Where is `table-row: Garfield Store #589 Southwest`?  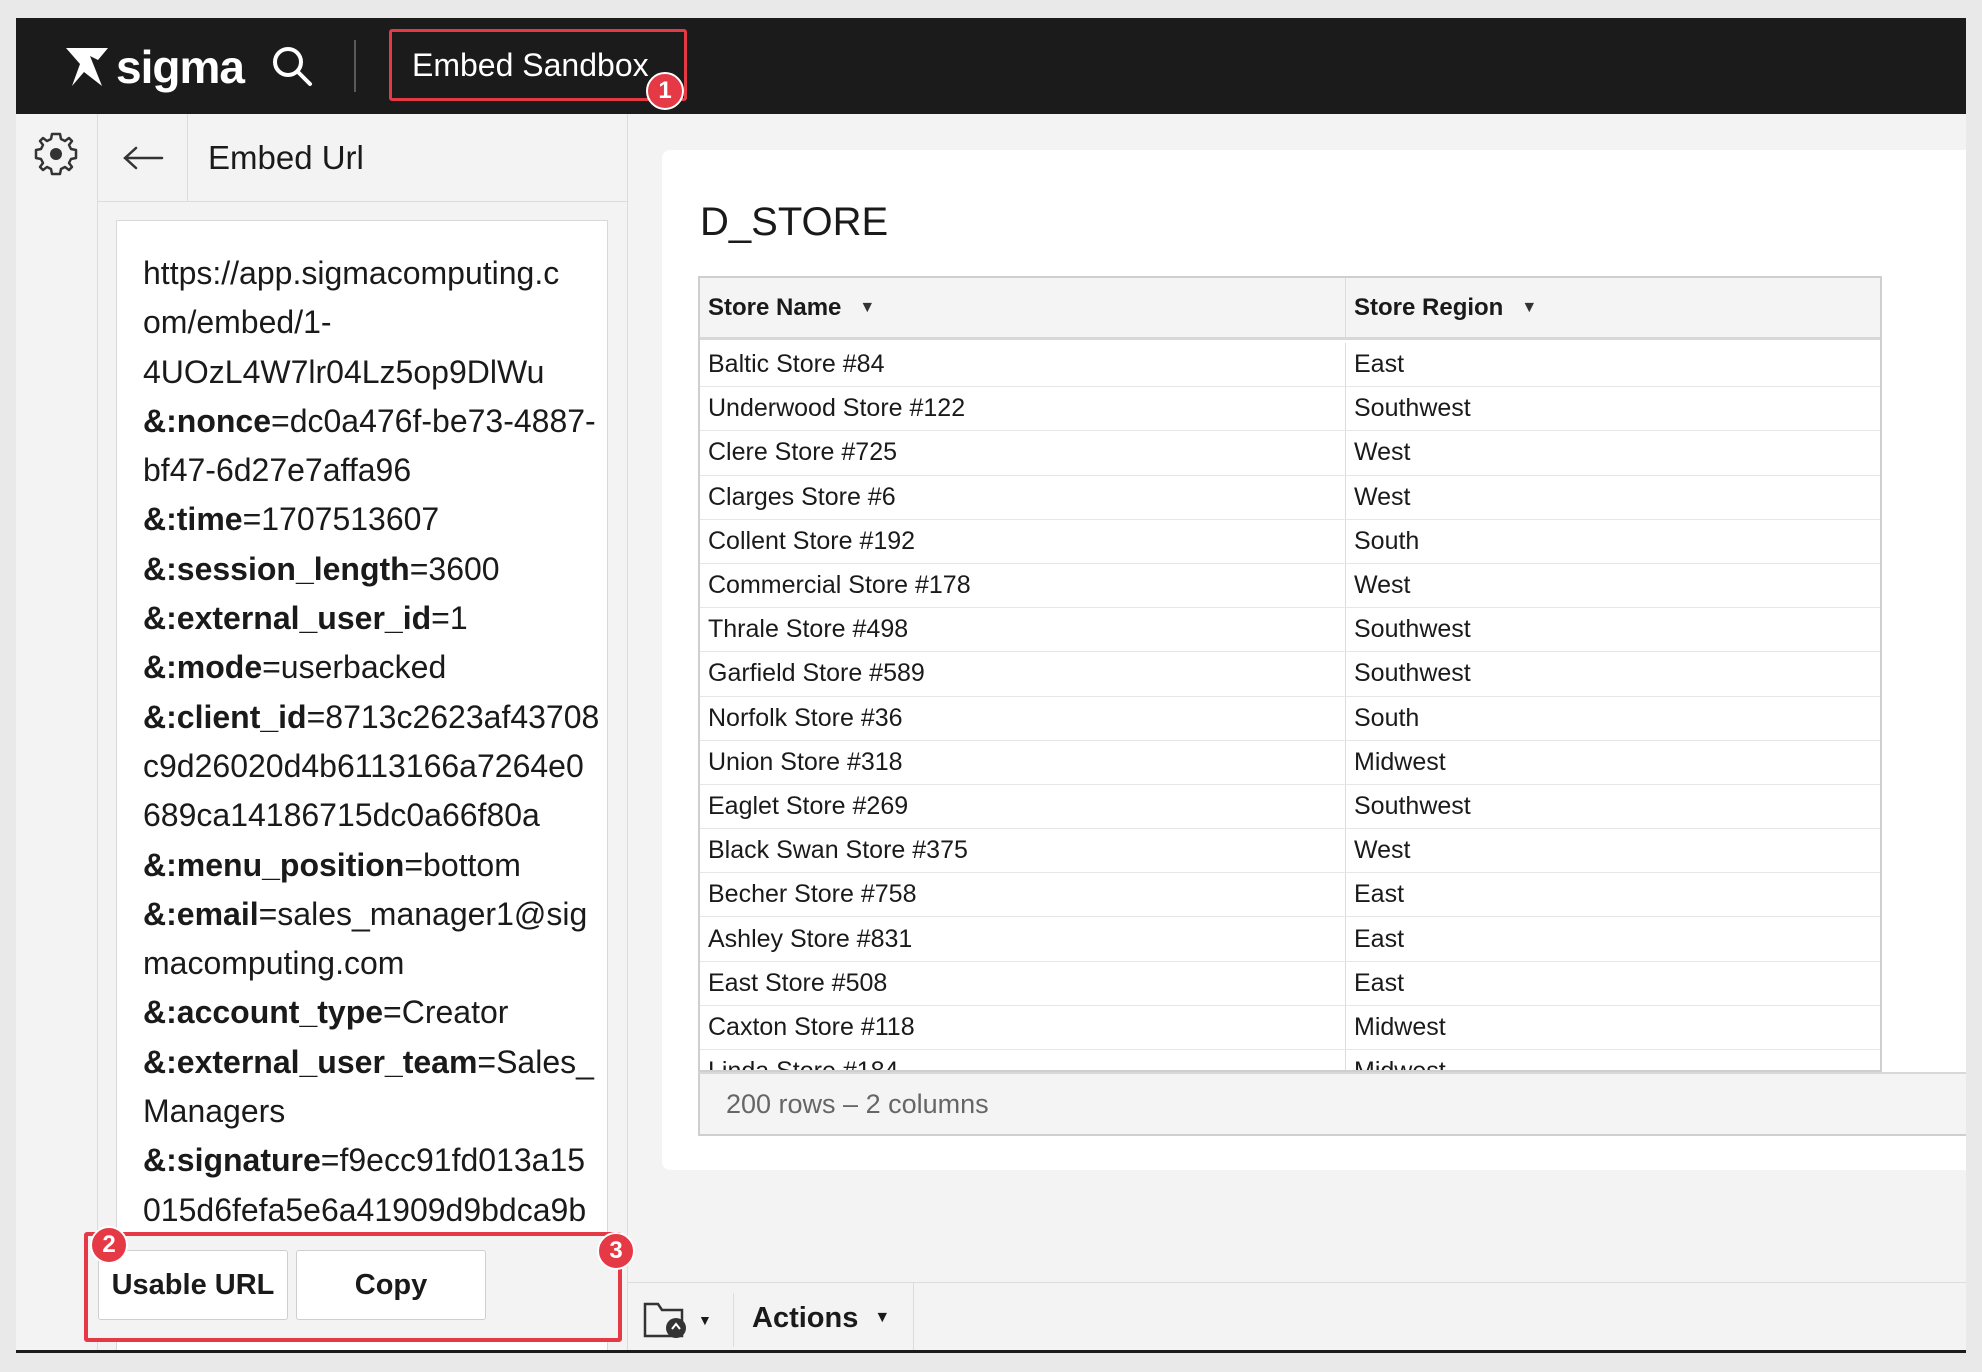
table-row: Garfield Store #589 Southwest is located at coordinates (1290, 674).